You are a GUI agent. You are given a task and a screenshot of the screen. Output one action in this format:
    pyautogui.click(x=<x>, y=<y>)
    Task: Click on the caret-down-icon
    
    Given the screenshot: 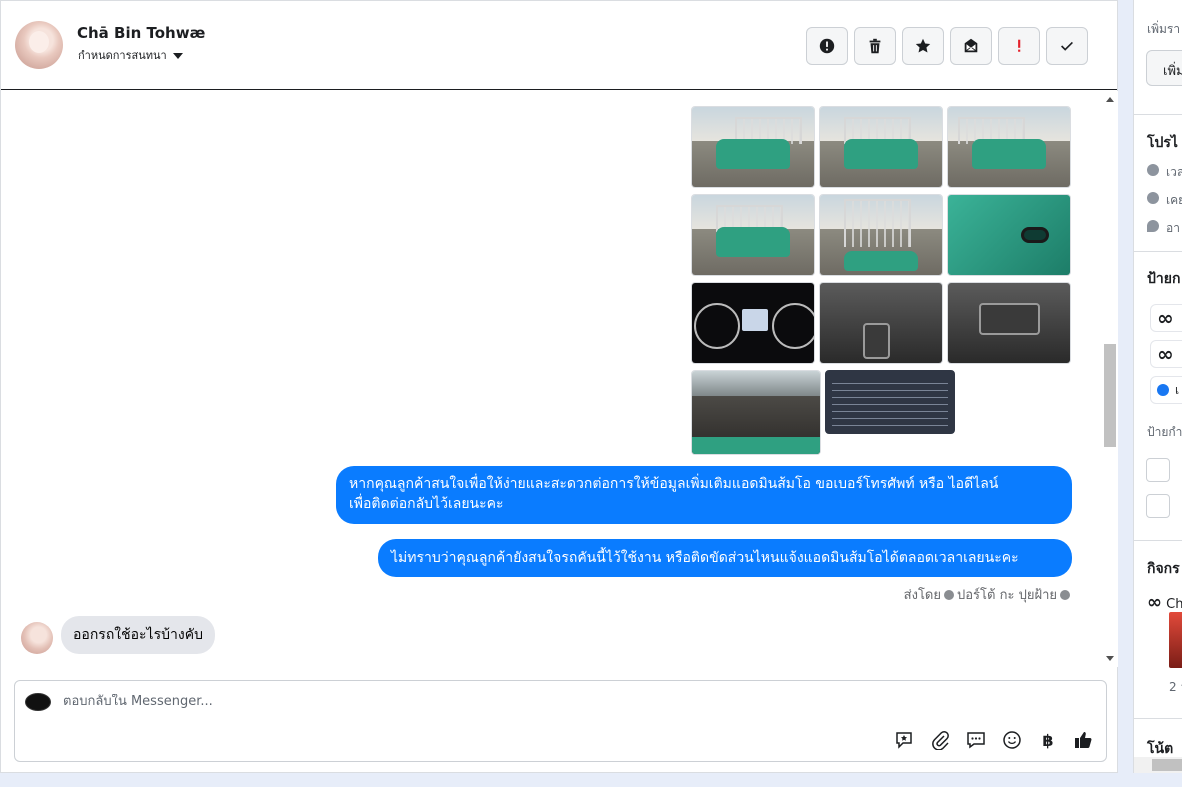 What is the action you would take?
    pyautogui.click(x=177, y=56)
    